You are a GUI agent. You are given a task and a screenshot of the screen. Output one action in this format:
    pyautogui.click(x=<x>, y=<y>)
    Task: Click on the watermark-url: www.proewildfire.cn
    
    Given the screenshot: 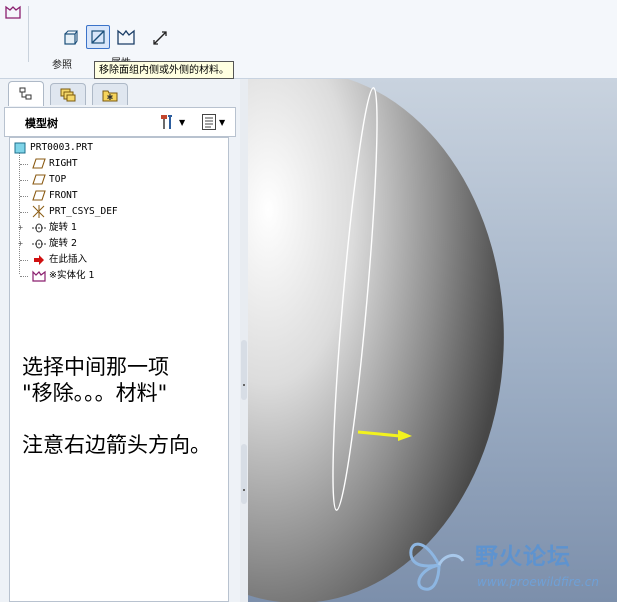 What is the action you would take?
    pyautogui.click(x=538, y=582)
    